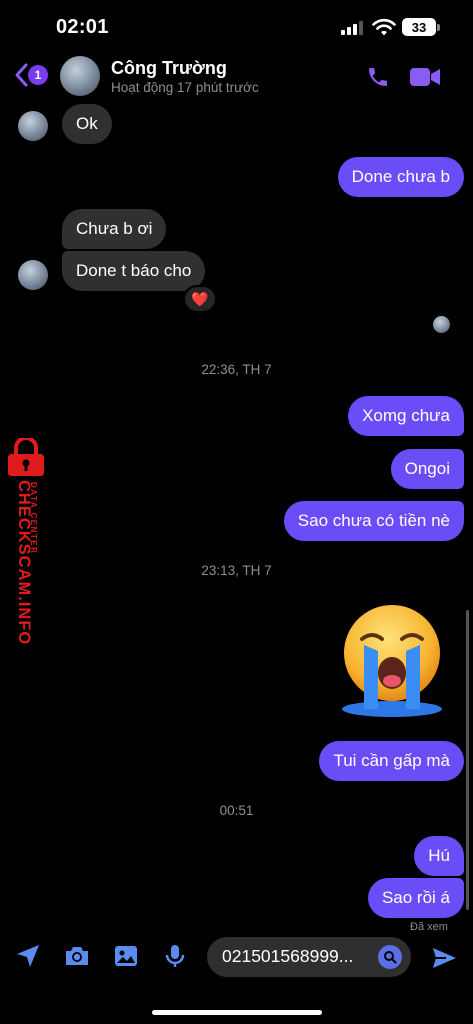  What do you see at coordinates (384, 27) in the screenshot?
I see `wifi-icon` at bounding box center [384, 27].